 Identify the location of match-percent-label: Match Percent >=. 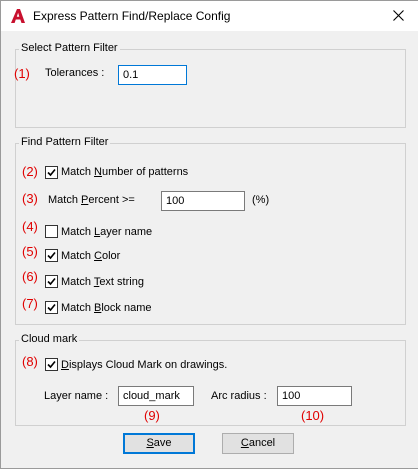
(91, 200).